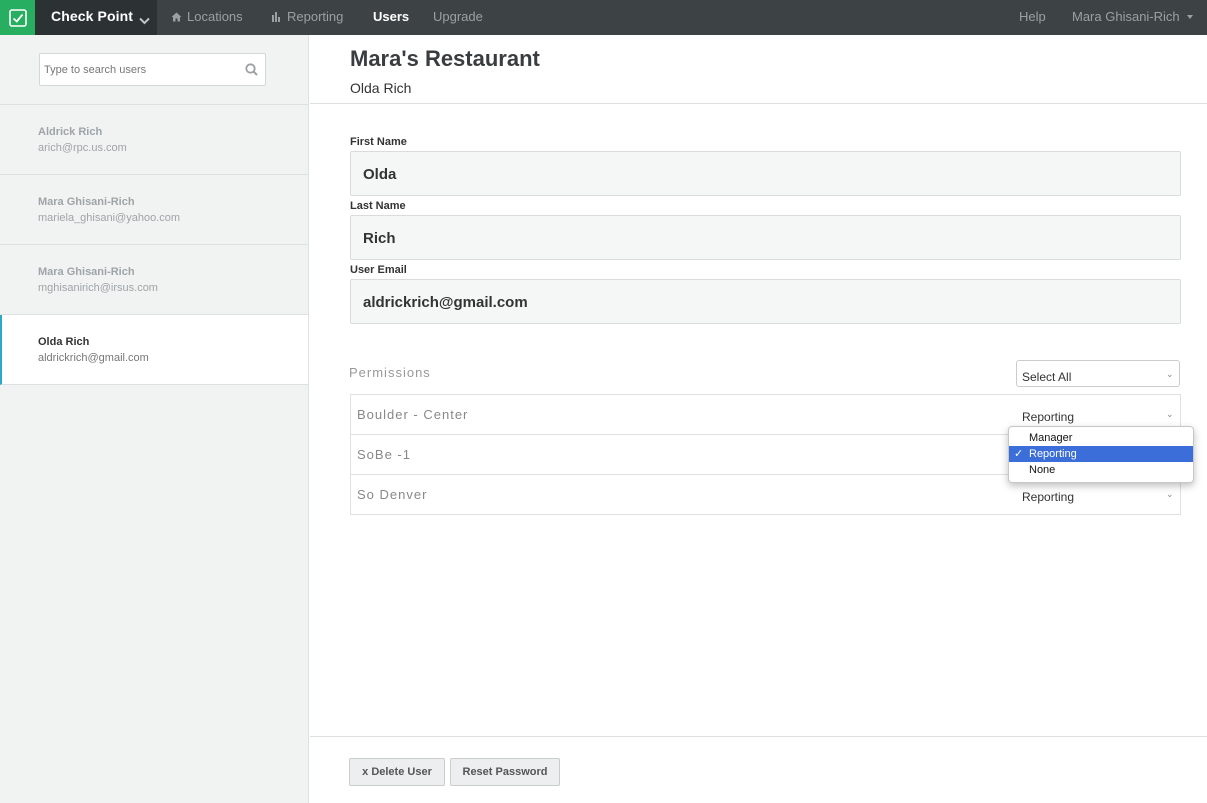 This screenshot has height=803, width=1207. Describe the element at coordinates (378, 270) in the screenshot. I see `email-label: User Email` at that location.